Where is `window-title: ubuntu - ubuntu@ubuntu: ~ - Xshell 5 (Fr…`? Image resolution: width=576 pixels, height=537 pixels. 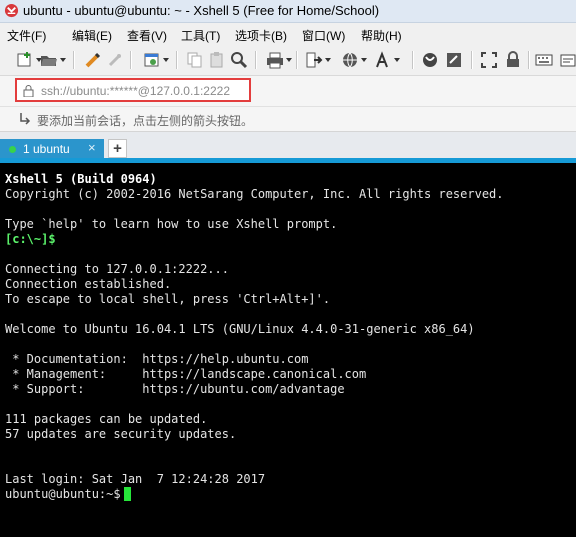 window-title: ubuntu - ubuntu@ubuntu: ~ - Xshell 5 (Fr… is located at coordinates (201, 10).